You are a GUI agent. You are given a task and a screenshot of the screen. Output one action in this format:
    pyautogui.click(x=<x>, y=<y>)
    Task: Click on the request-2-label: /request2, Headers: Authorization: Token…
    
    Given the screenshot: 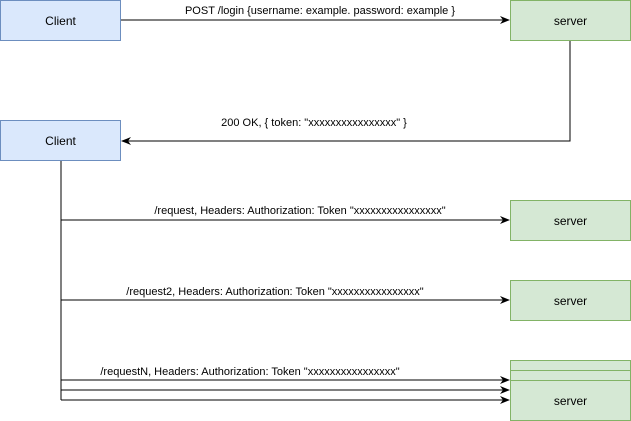 What is the action you would take?
    pyautogui.click(x=274, y=292)
    